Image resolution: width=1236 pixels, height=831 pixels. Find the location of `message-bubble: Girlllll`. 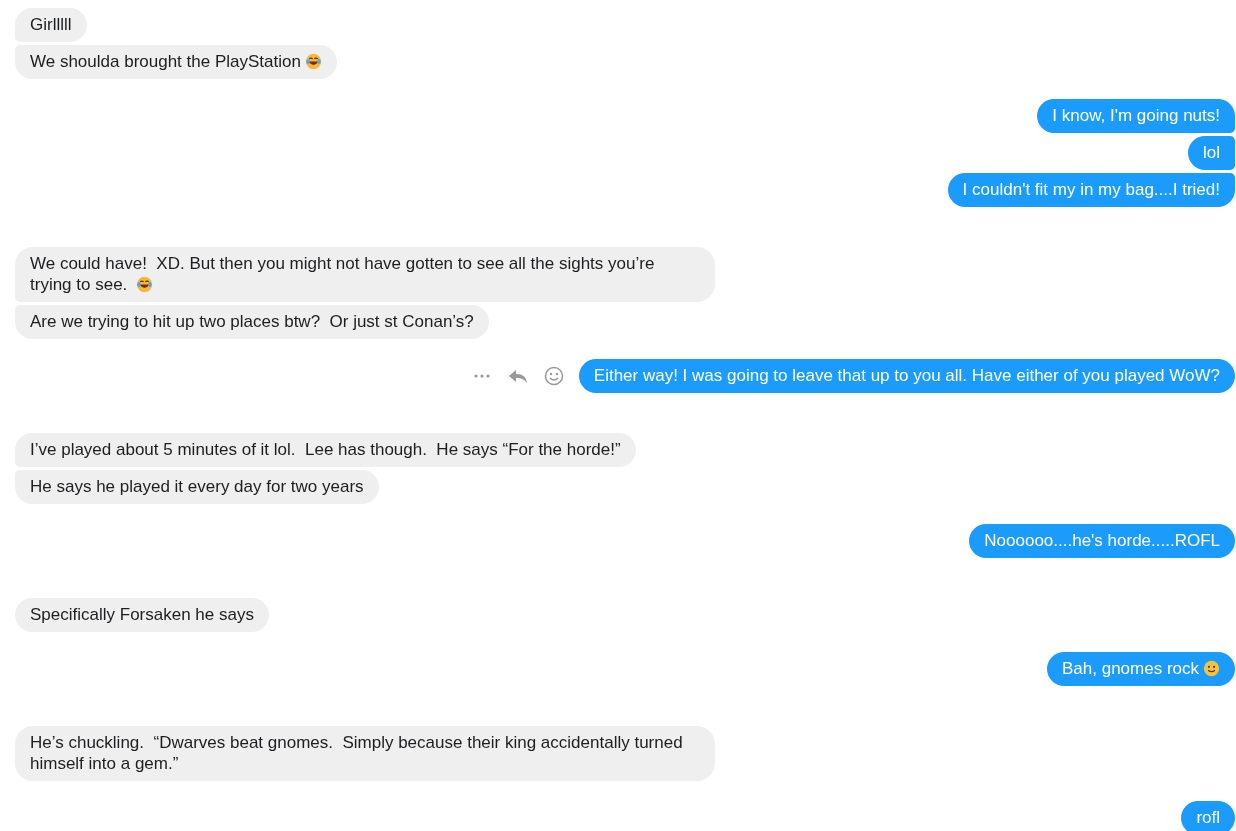

message-bubble: Girlllll is located at coordinates (51, 25).